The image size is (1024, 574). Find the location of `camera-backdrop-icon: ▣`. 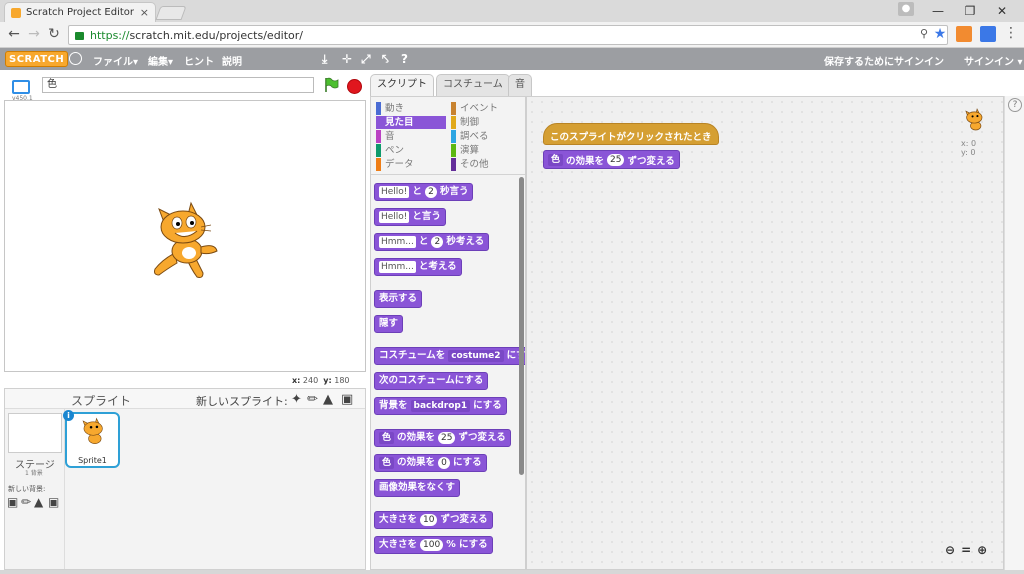

camera-backdrop-icon: ▣ is located at coordinates (53, 502).